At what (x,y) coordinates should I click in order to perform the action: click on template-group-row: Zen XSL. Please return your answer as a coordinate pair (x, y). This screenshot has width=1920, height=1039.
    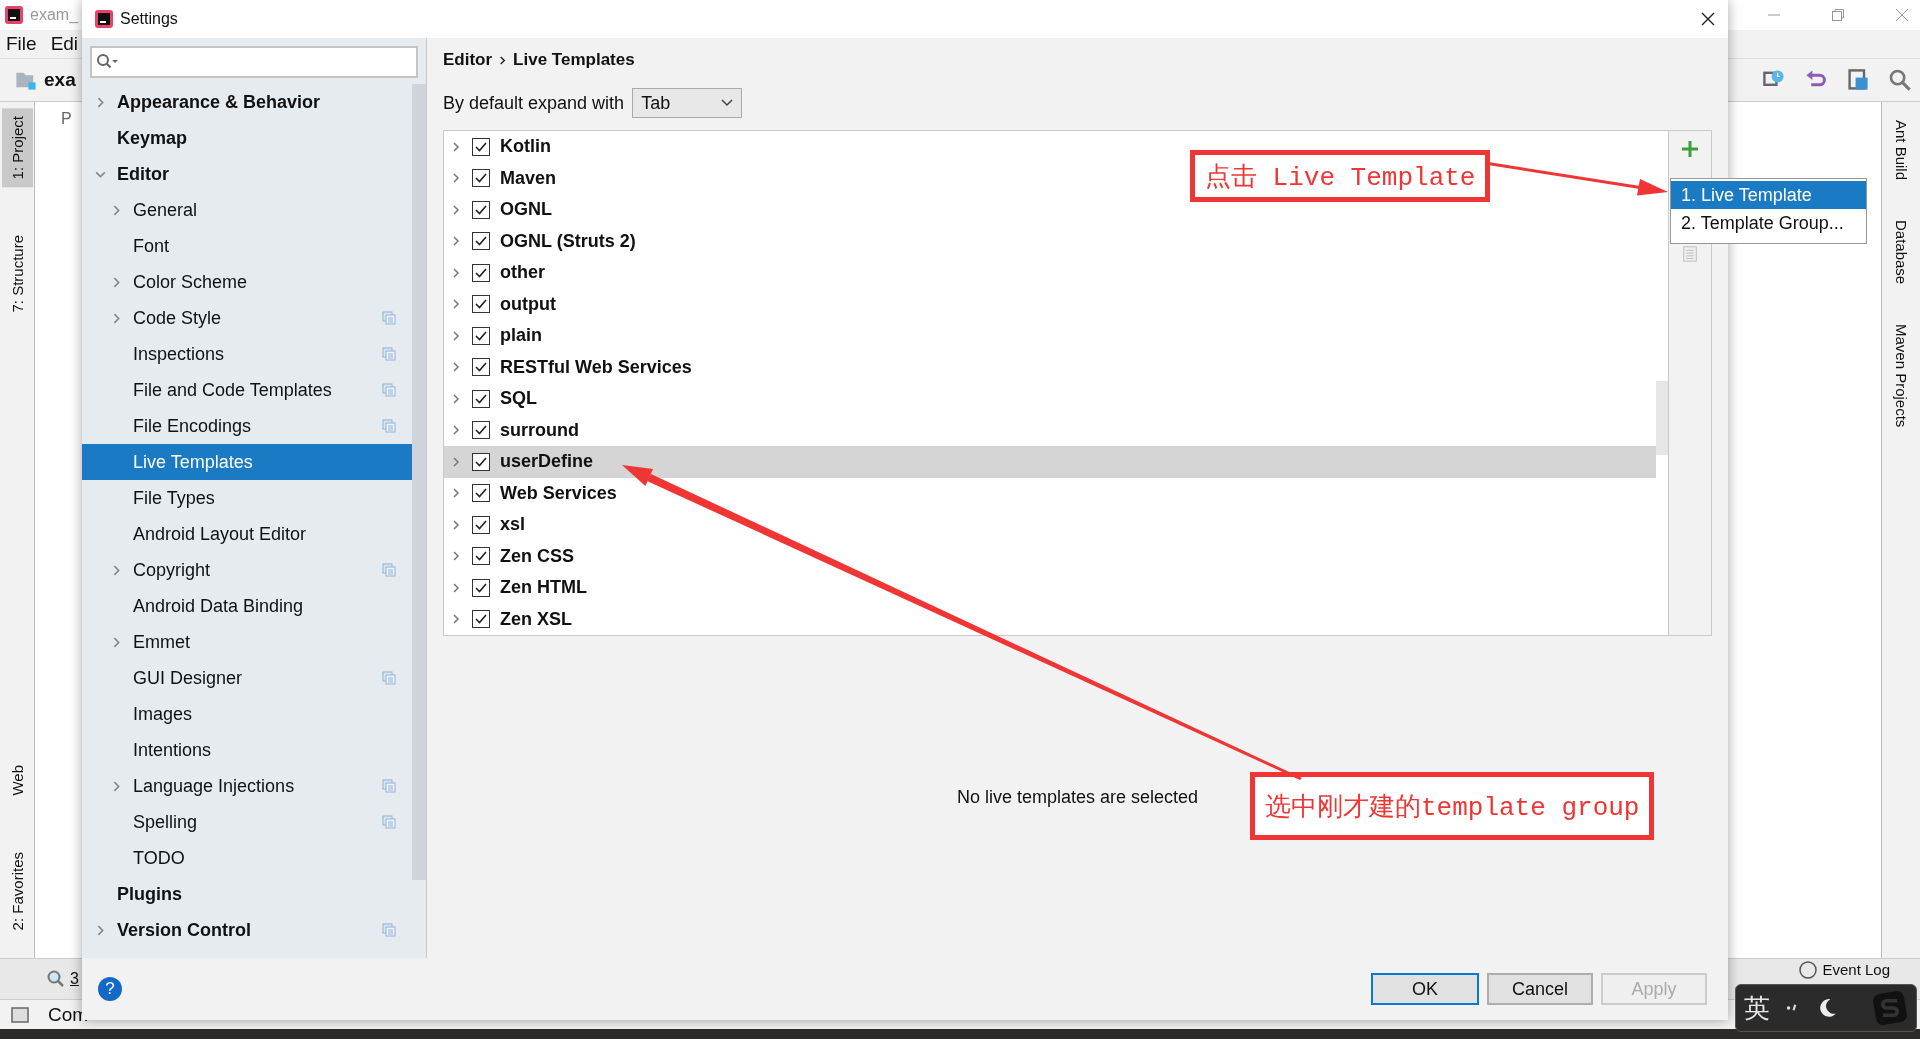
    Looking at the image, I should click on (512, 619).